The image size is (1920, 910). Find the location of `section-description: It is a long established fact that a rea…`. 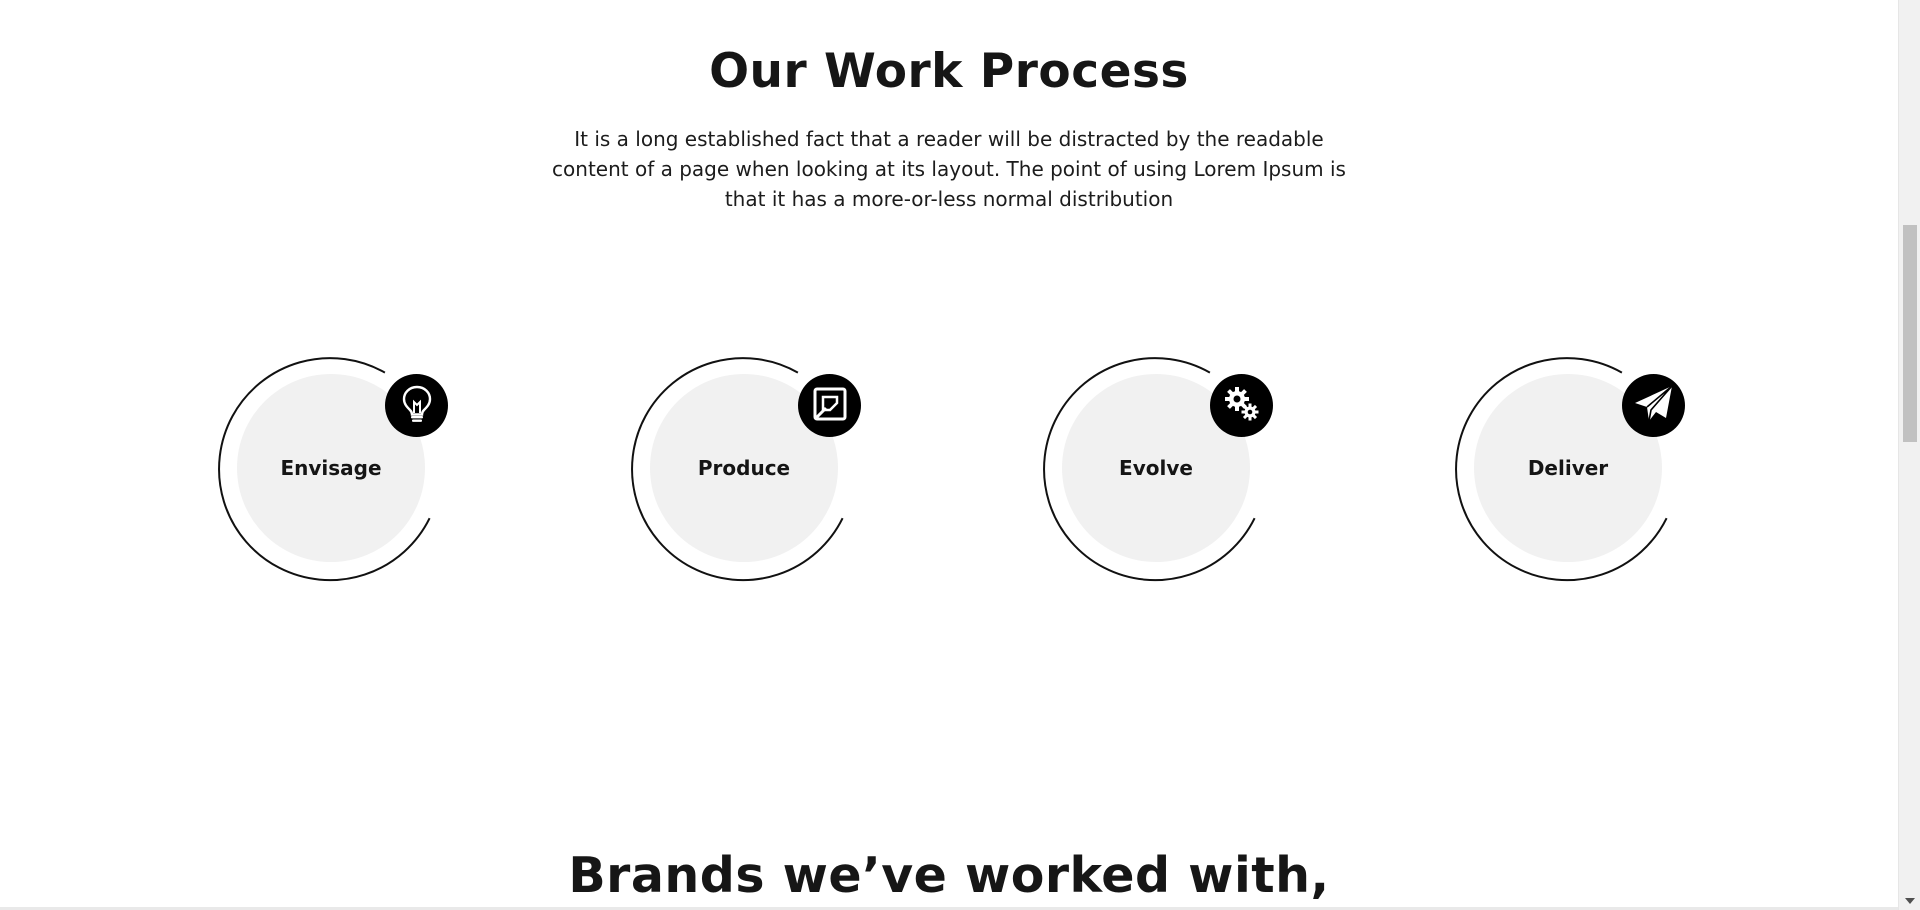

section-description: It is a long established fact that a rea… is located at coordinates (949, 169).